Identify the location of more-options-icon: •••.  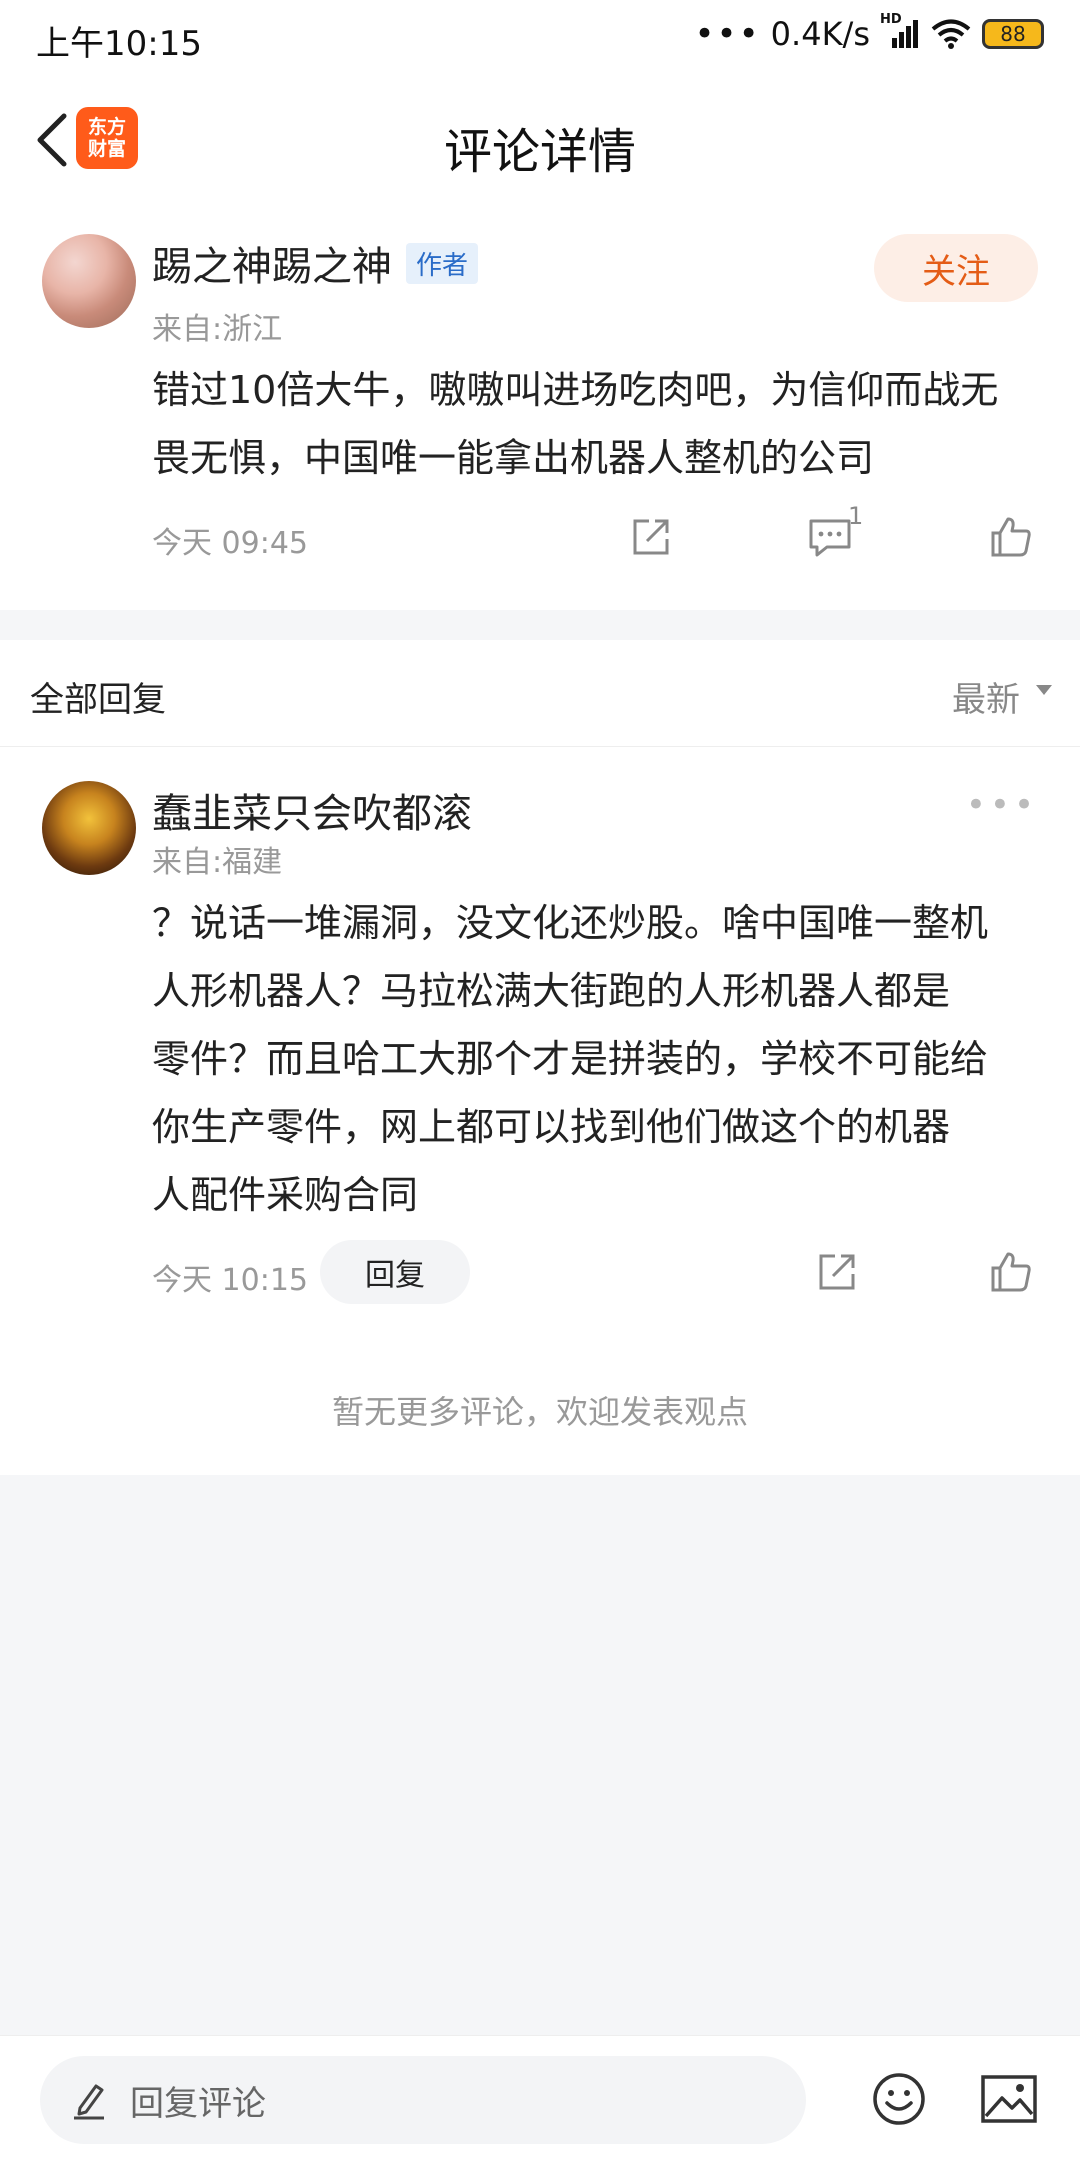
(1002, 805).